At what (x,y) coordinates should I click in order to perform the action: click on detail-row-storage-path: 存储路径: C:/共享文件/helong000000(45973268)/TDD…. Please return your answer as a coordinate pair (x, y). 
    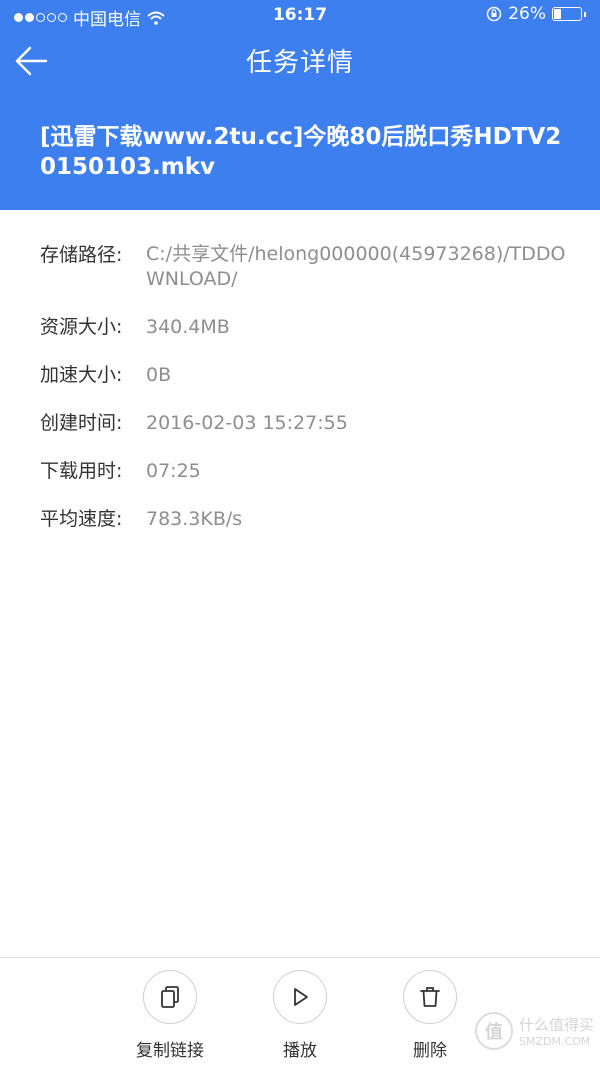
    Looking at the image, I should click on (310, 267).